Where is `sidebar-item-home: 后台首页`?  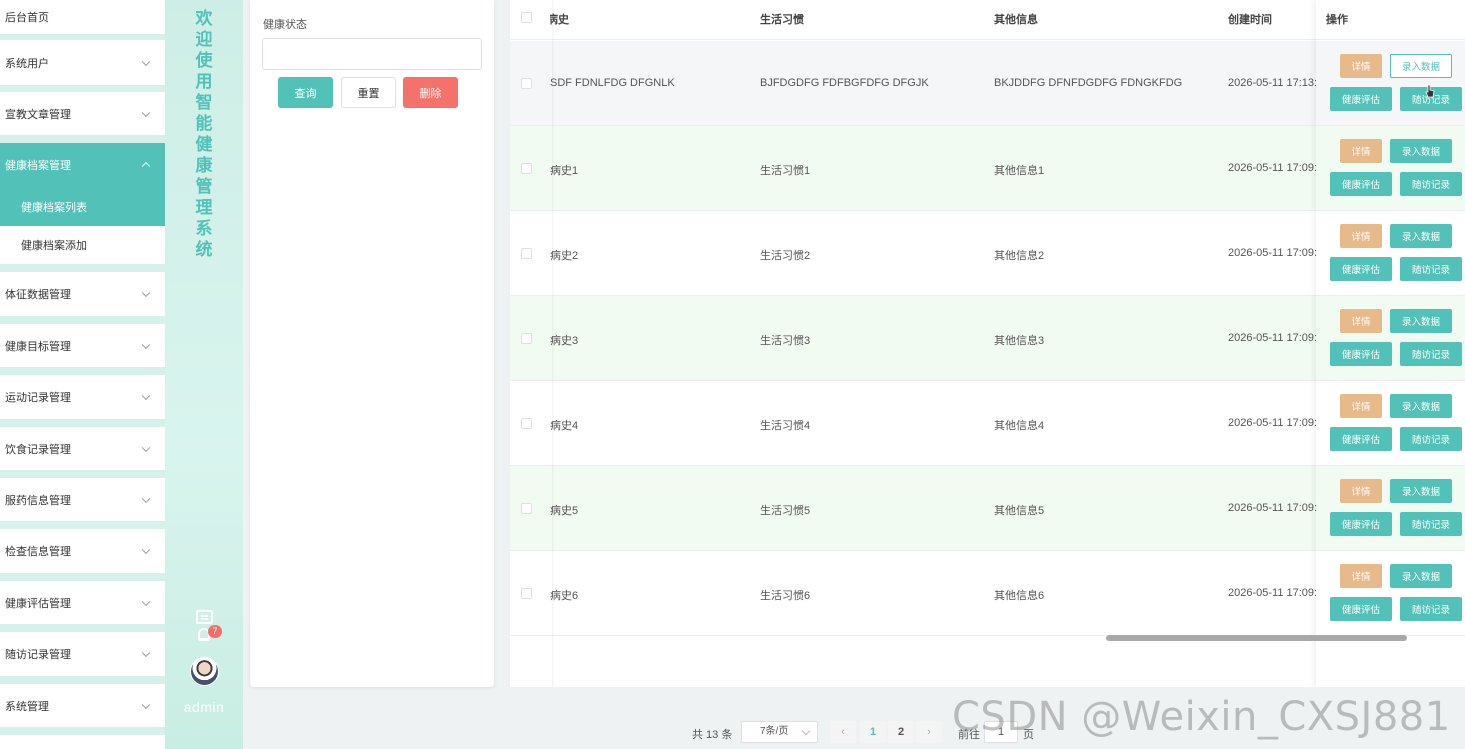 sidebar-item-home: 后台首页 is located at coordinates (82, 17).